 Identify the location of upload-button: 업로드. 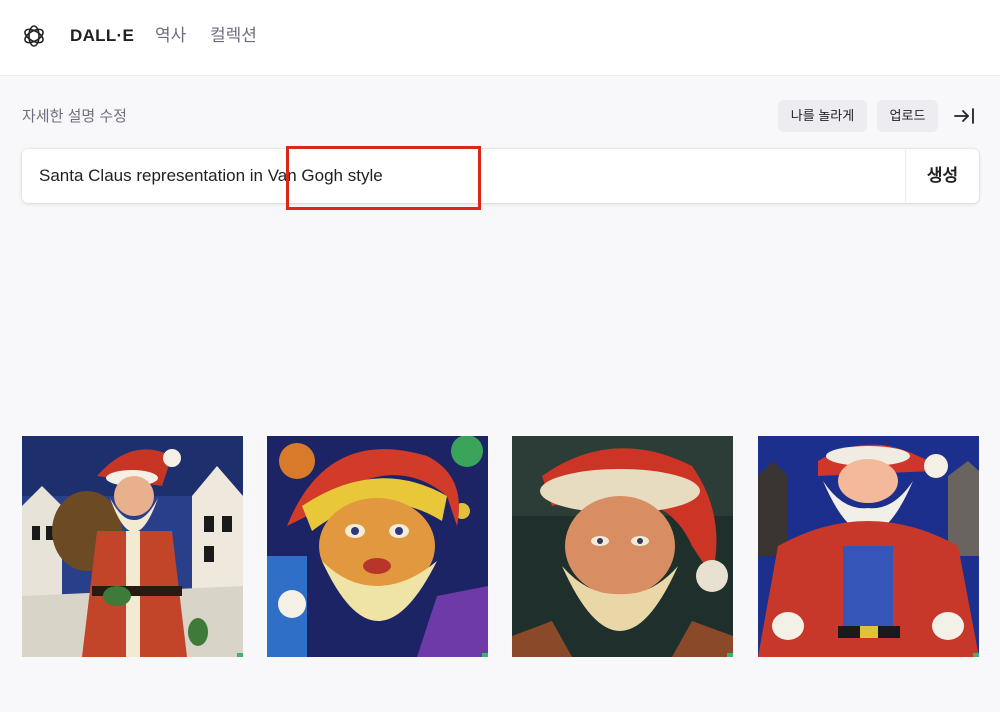
(907, 116).